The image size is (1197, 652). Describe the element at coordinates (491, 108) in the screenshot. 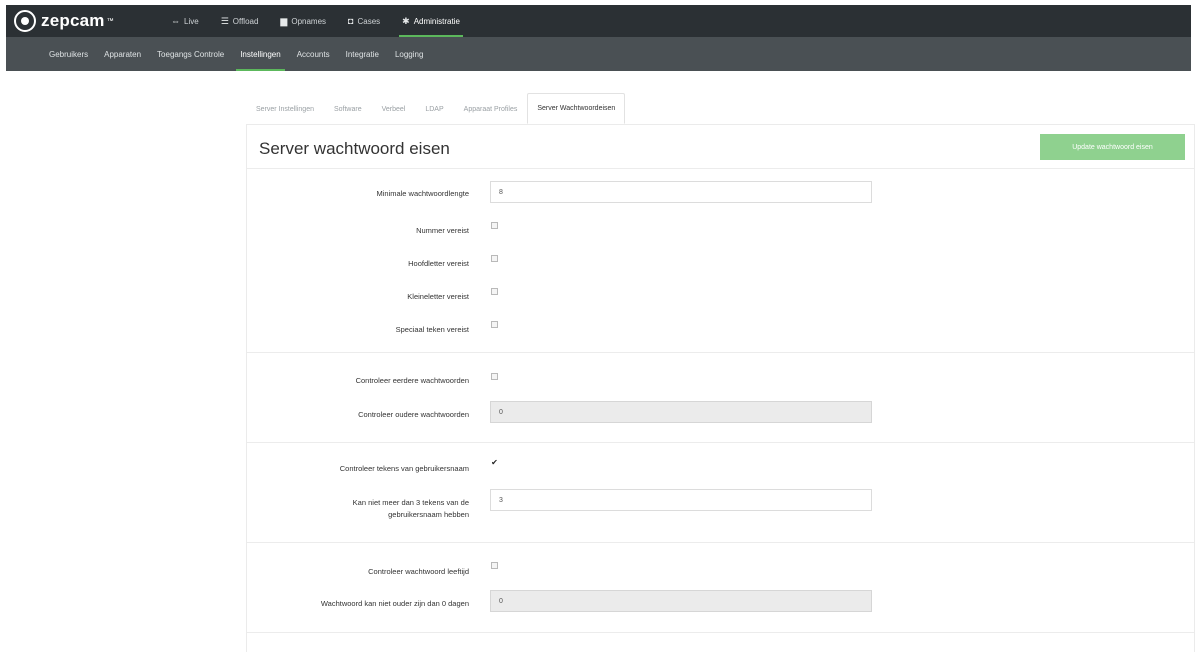

I see `tab-apparaat-profiles: Apparaat Profiles` at that location.